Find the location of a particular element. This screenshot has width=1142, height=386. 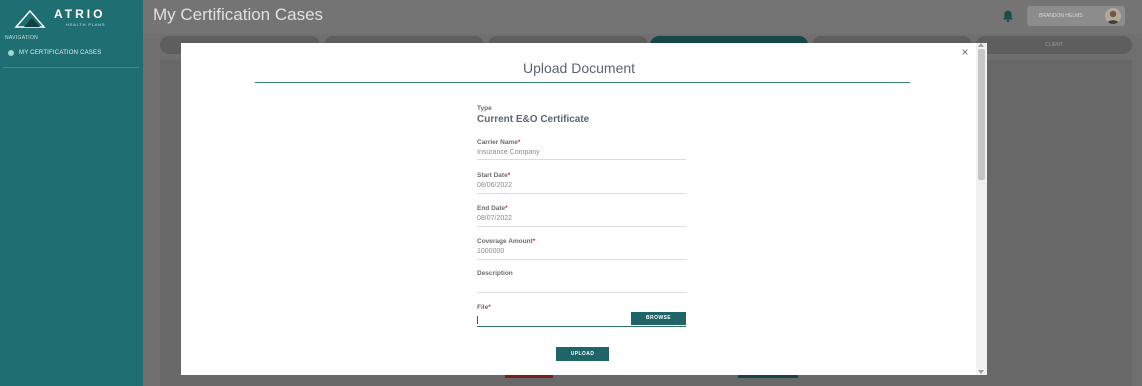

type-field: Type Current E&O Certificate is located at coordinates (581, 115).